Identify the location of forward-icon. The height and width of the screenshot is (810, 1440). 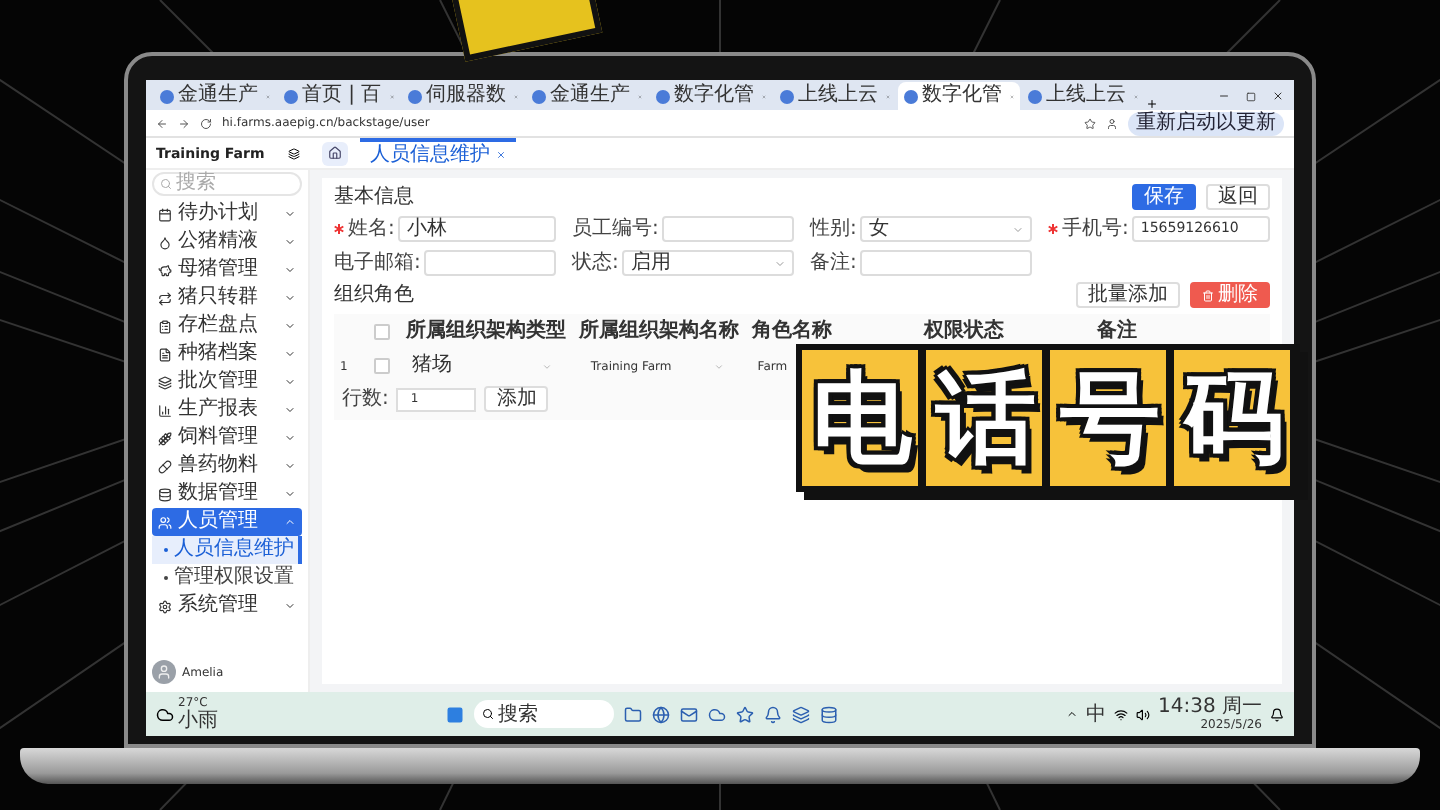
(184, 123).